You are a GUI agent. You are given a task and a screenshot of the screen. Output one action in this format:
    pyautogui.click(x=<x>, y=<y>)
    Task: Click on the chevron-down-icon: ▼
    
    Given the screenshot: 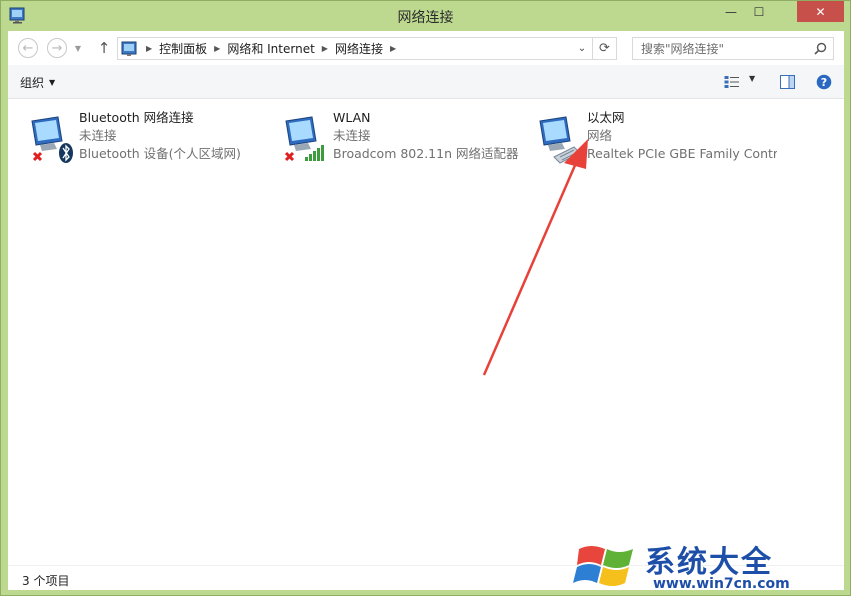 What is the action you would take?
    pyautogui.click(x=52, y=82)
    